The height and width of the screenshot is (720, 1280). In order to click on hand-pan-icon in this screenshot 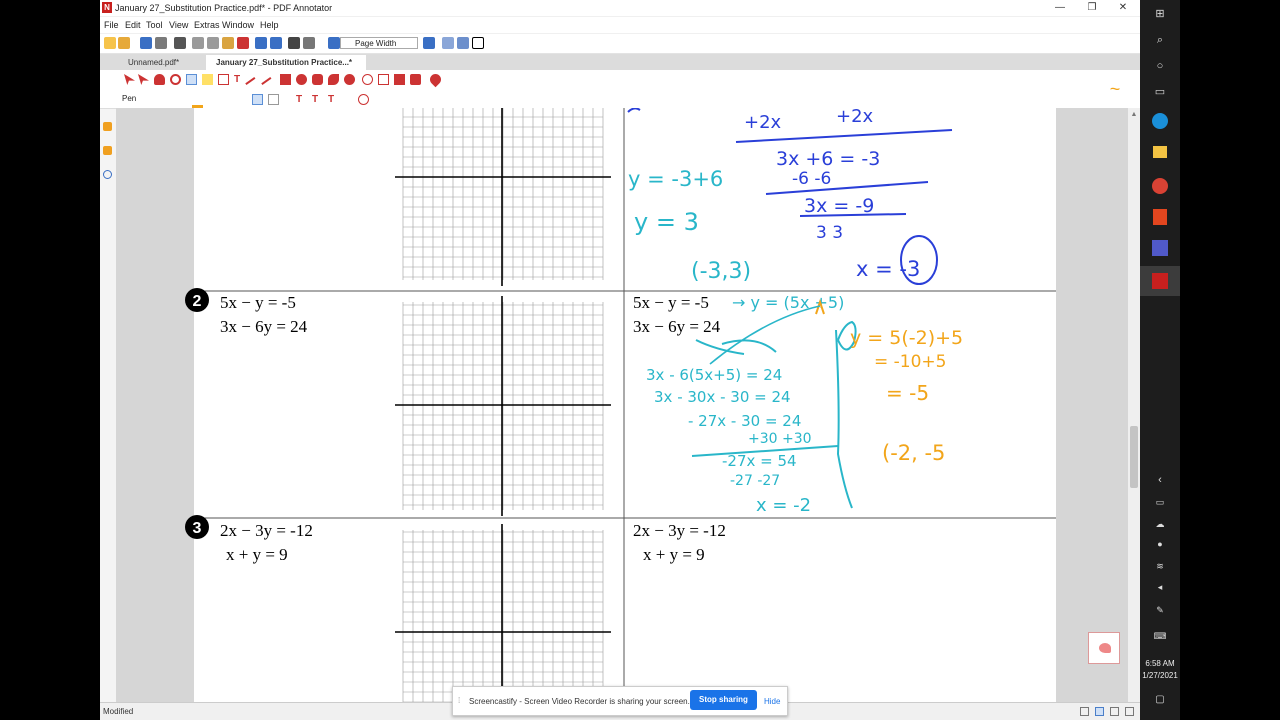, I will do `click(159, 79)`.